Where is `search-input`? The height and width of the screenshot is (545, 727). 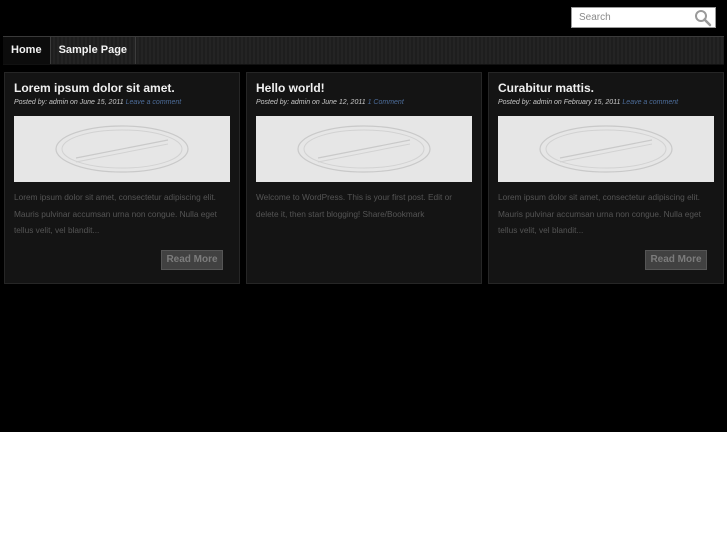 search-input is located at coordinates (632, 17).